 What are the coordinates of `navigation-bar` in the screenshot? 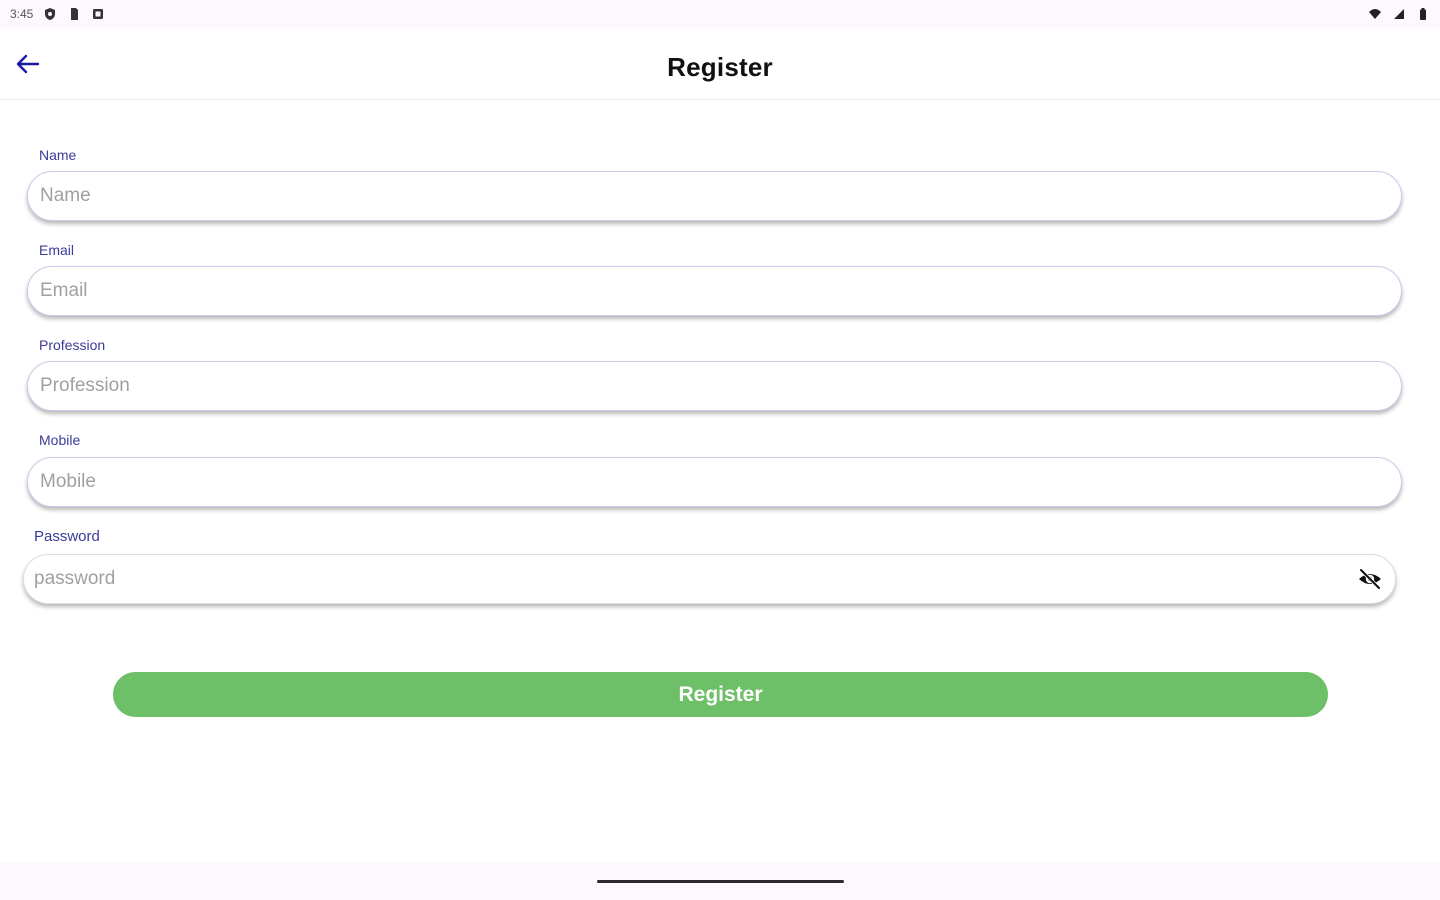 It's located at (720, 881).